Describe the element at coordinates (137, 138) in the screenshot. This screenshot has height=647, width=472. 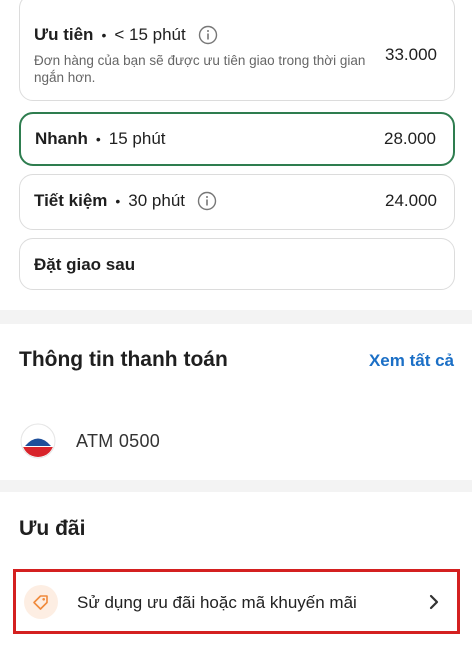
I see `delivery-option-eta: 15 phút` at that location.